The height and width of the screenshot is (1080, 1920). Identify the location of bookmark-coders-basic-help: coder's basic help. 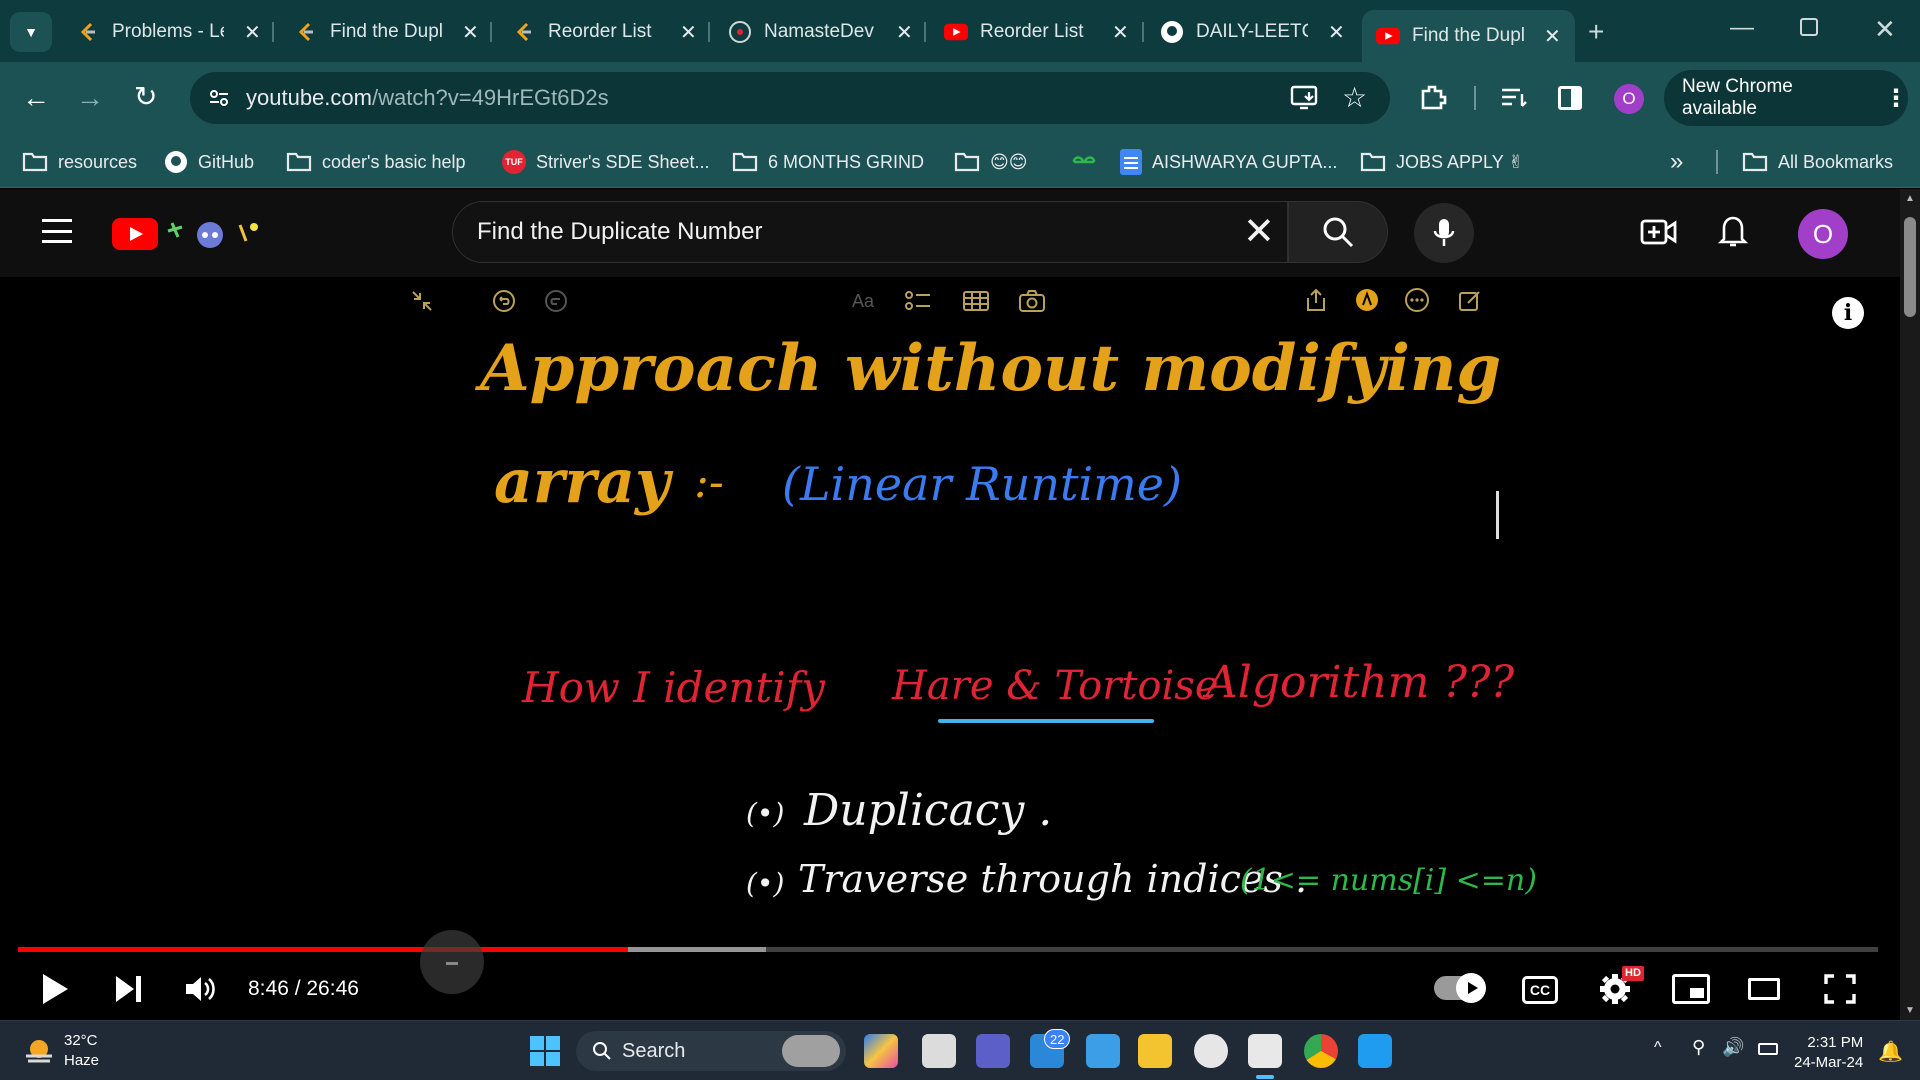
(376, 162).